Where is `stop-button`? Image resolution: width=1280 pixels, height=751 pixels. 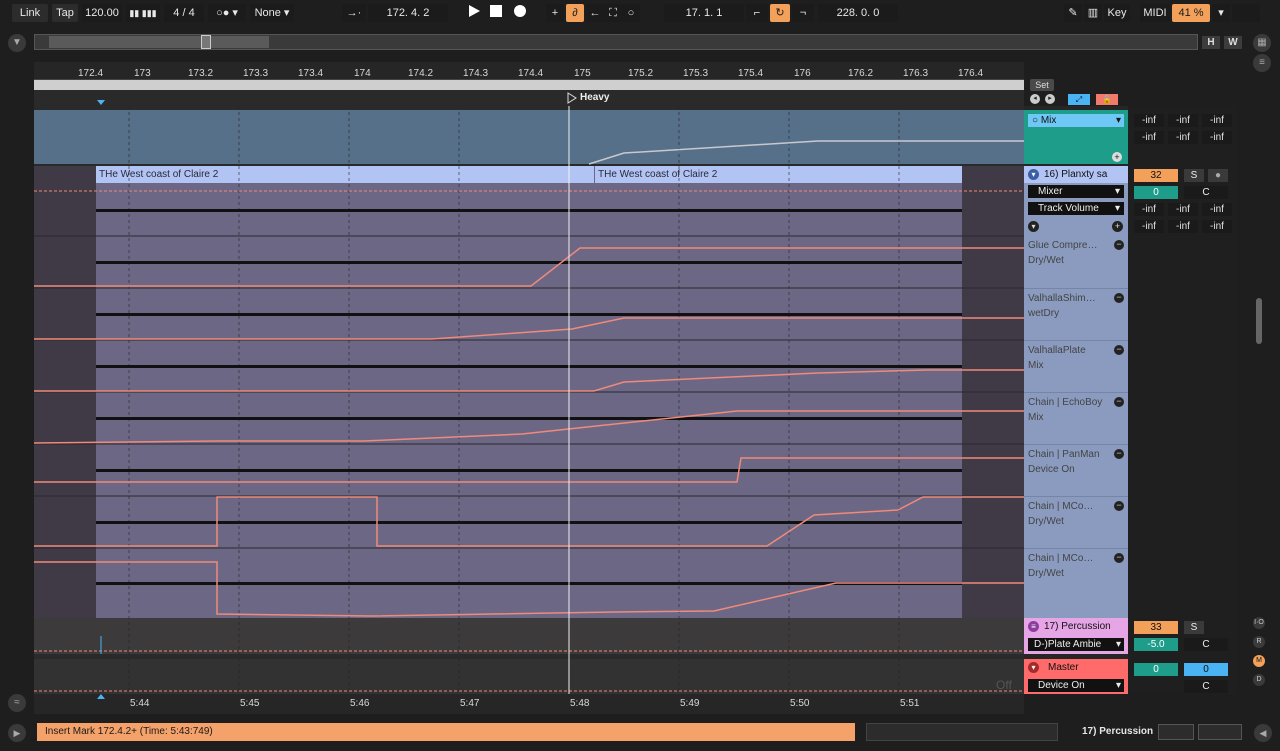 stop-button is located at coordinates (496, 13).